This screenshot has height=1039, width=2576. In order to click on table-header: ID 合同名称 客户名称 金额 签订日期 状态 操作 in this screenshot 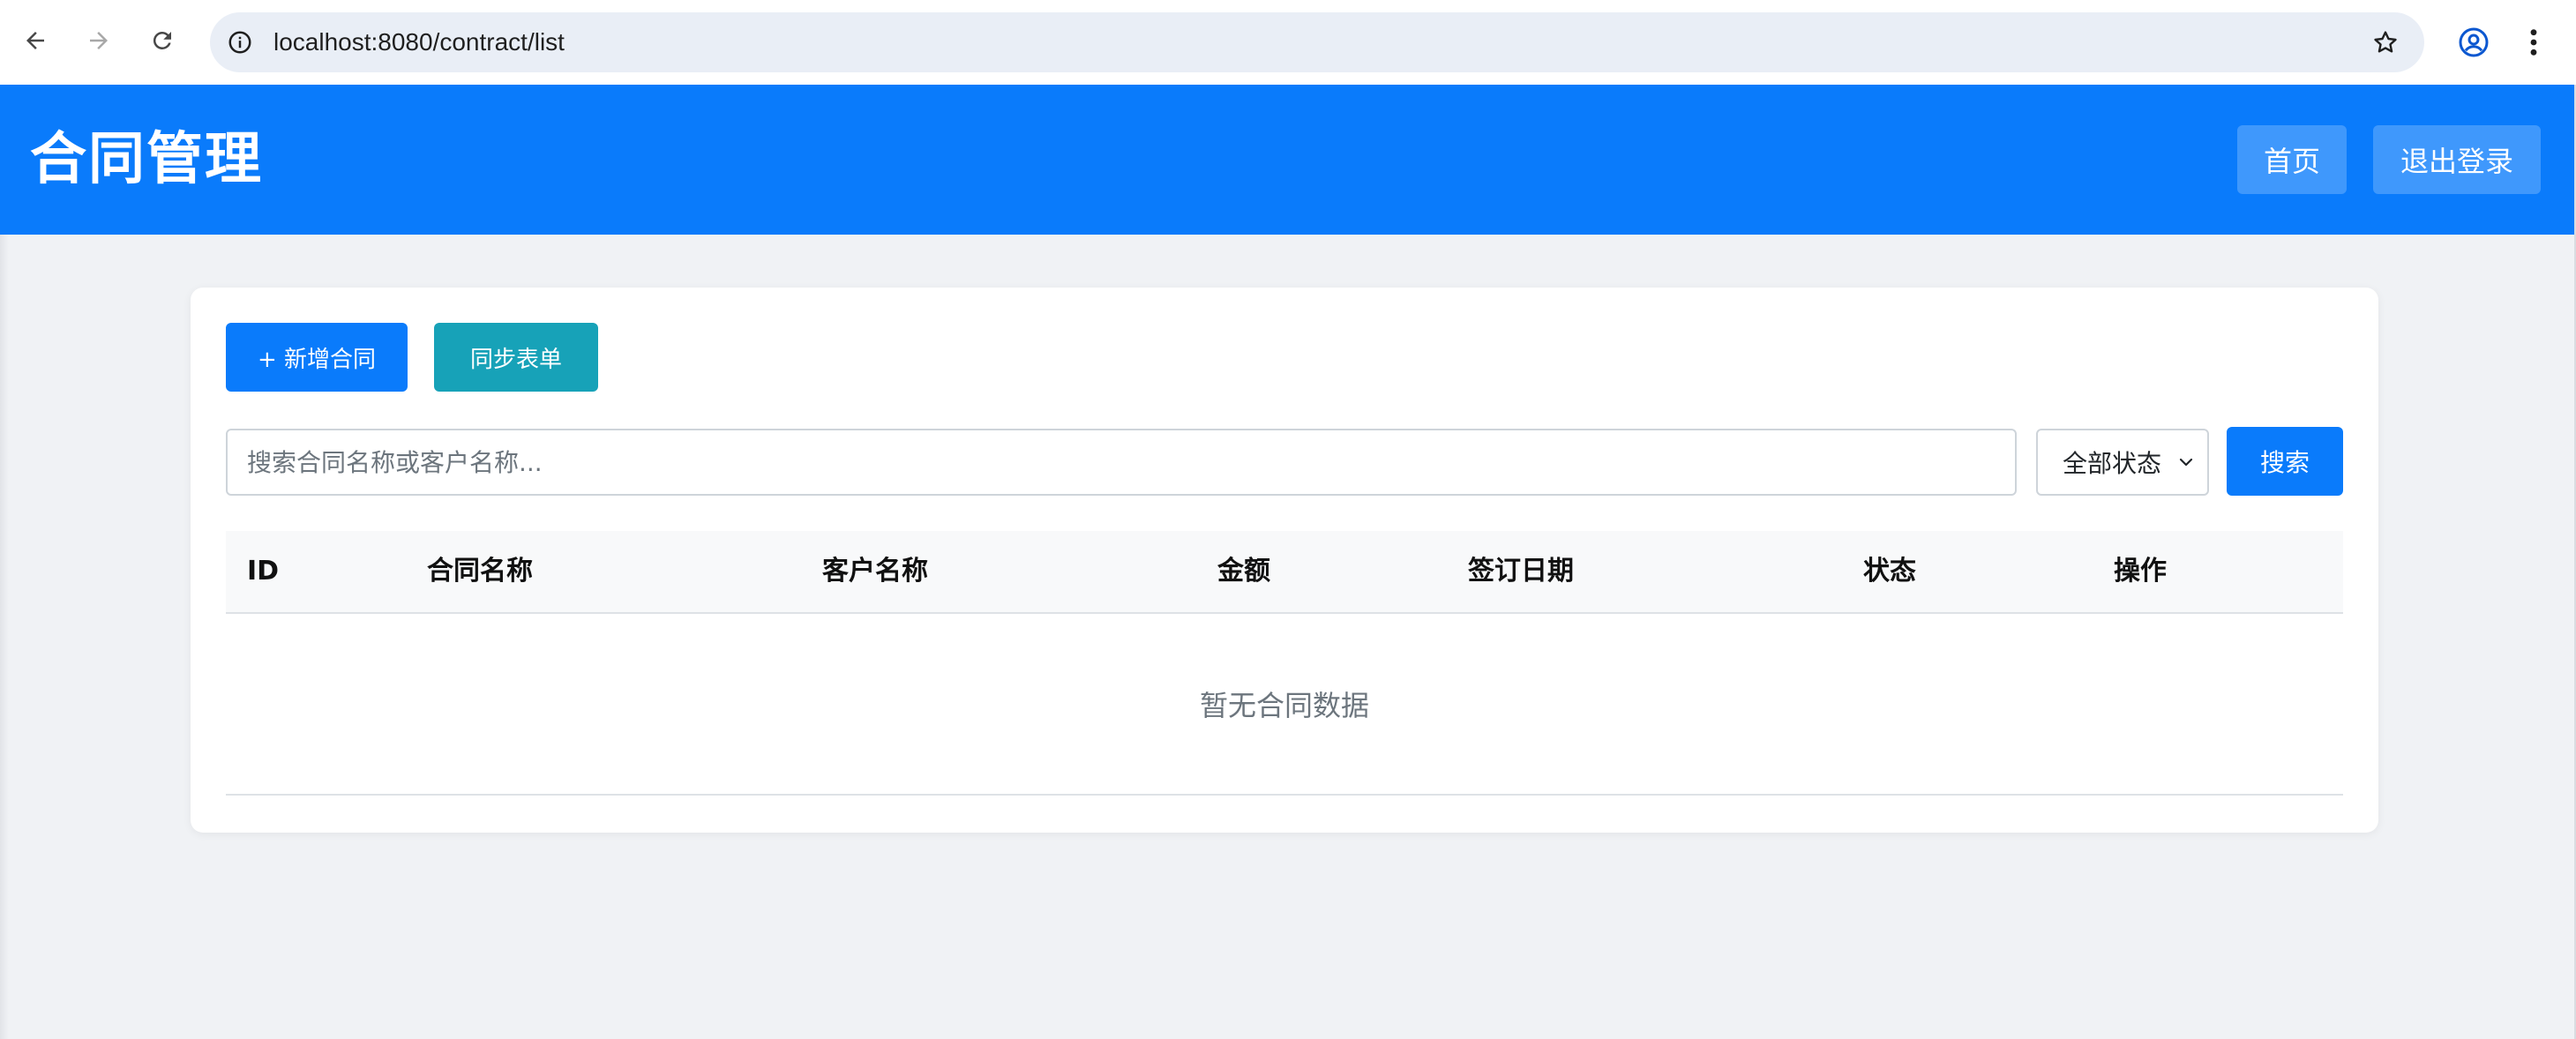, I will do `click(1285, 572)`.